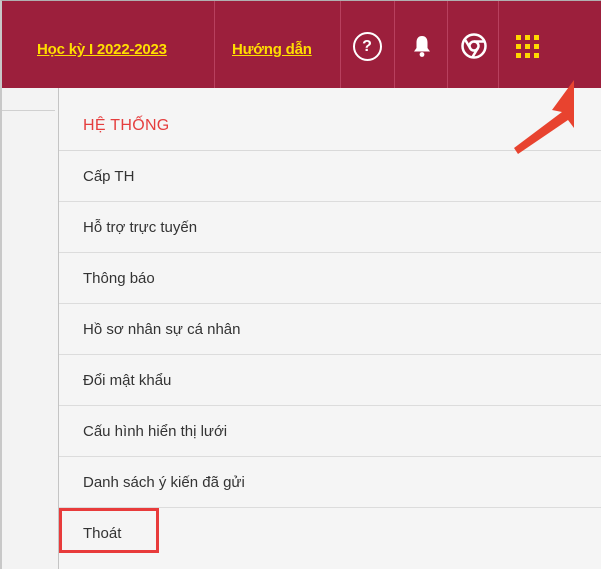 The image size is (601, 569). What do you see at coordinates (330, 278) in the screenshot?
I see `menu-item-notifications: Thông báo` at bounding box center [330, 278].